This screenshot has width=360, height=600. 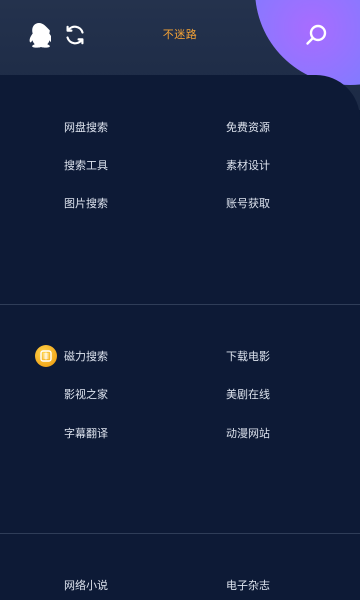 What do you see at coordinates (248, 395) in the screenshot?
I see `link-us-drama-online: 美剧在线` at bounding box center [248, 395].